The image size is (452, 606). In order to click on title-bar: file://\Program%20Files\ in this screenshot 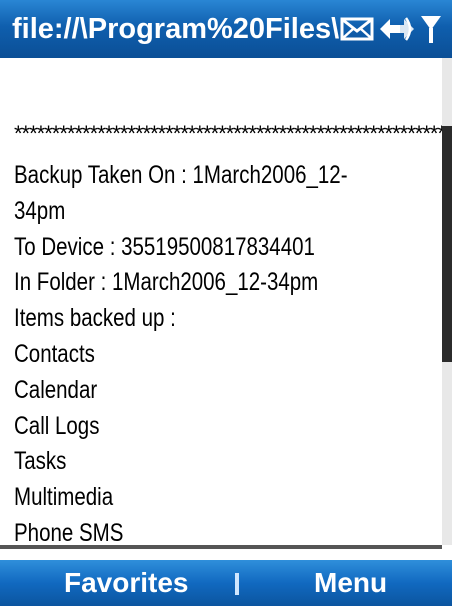, I will do `click(226, 29)`.